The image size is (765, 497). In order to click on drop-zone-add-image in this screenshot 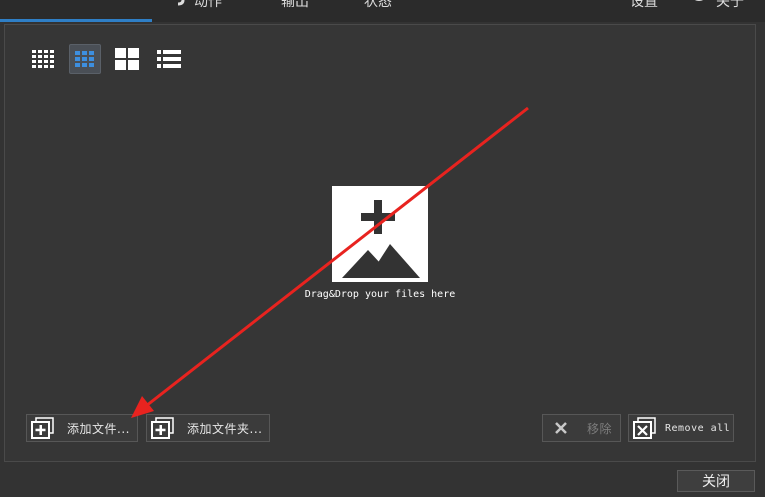, I will do `click(380, 234)`.